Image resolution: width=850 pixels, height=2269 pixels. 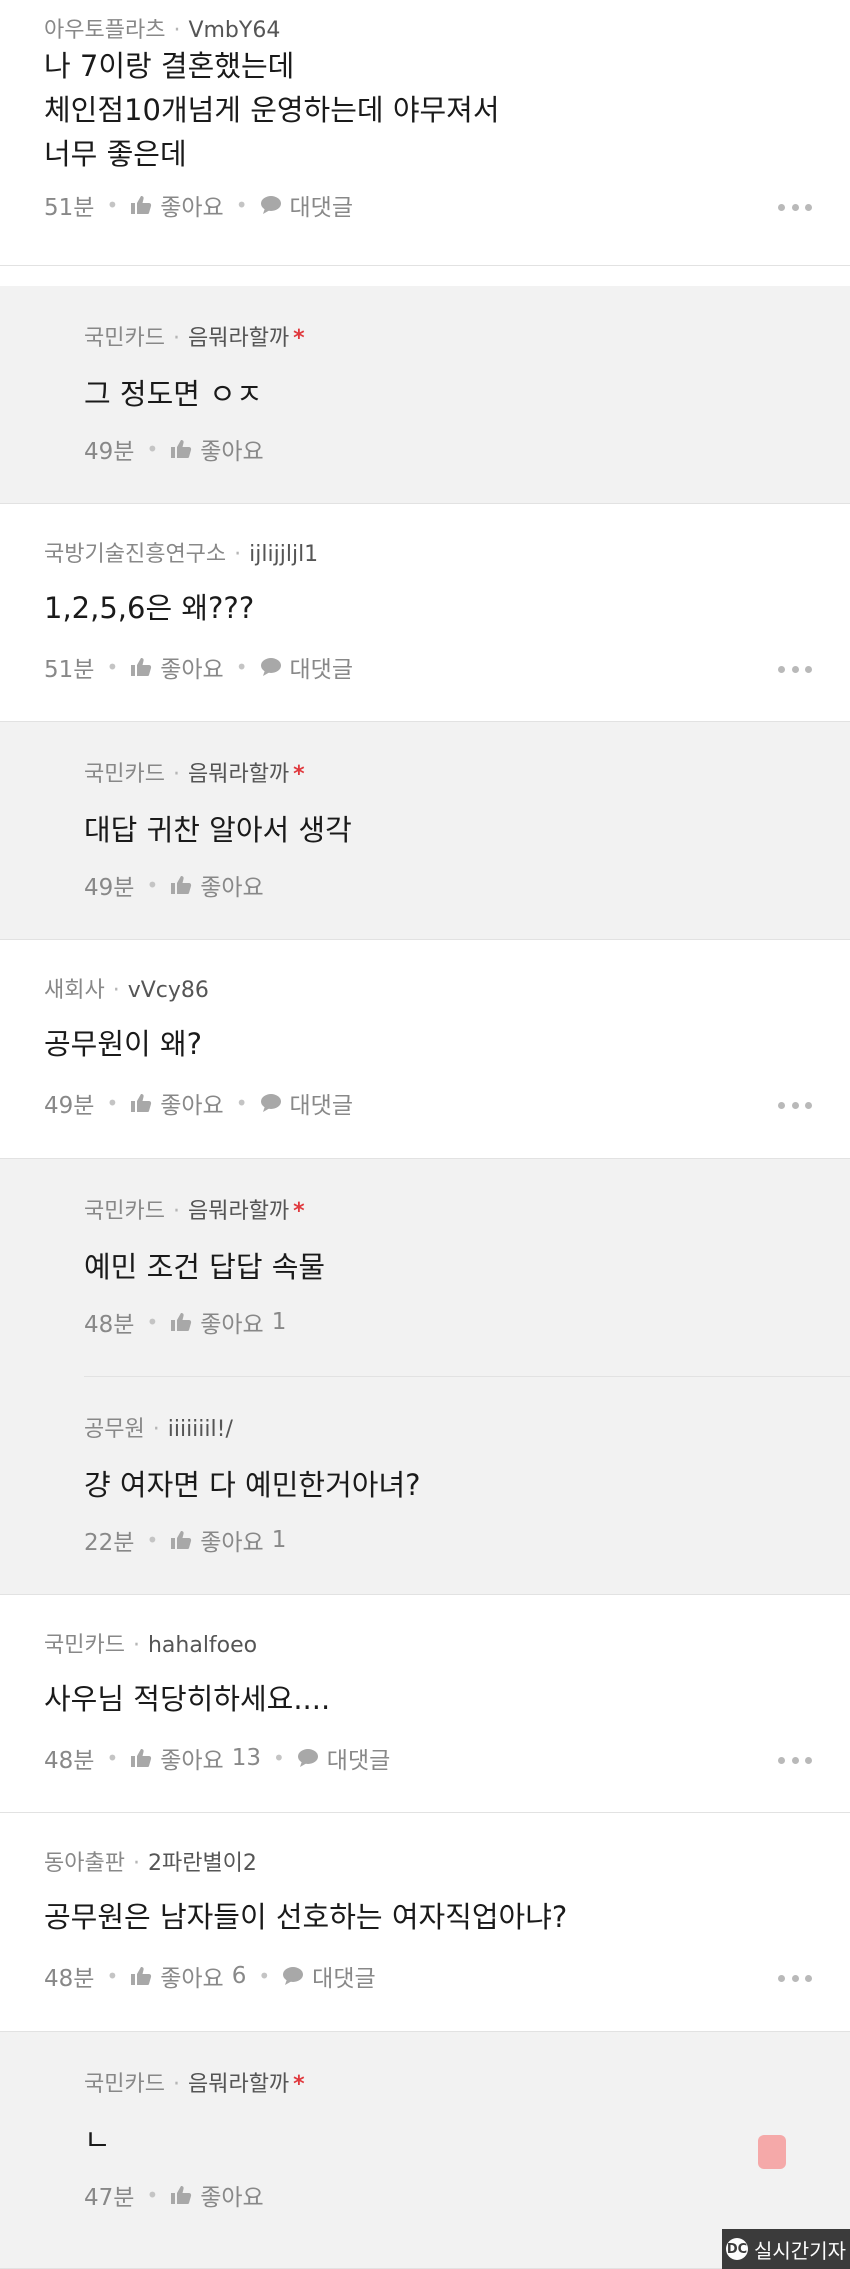 I want to click on like-count: 1, so click(x=279, y=1540).